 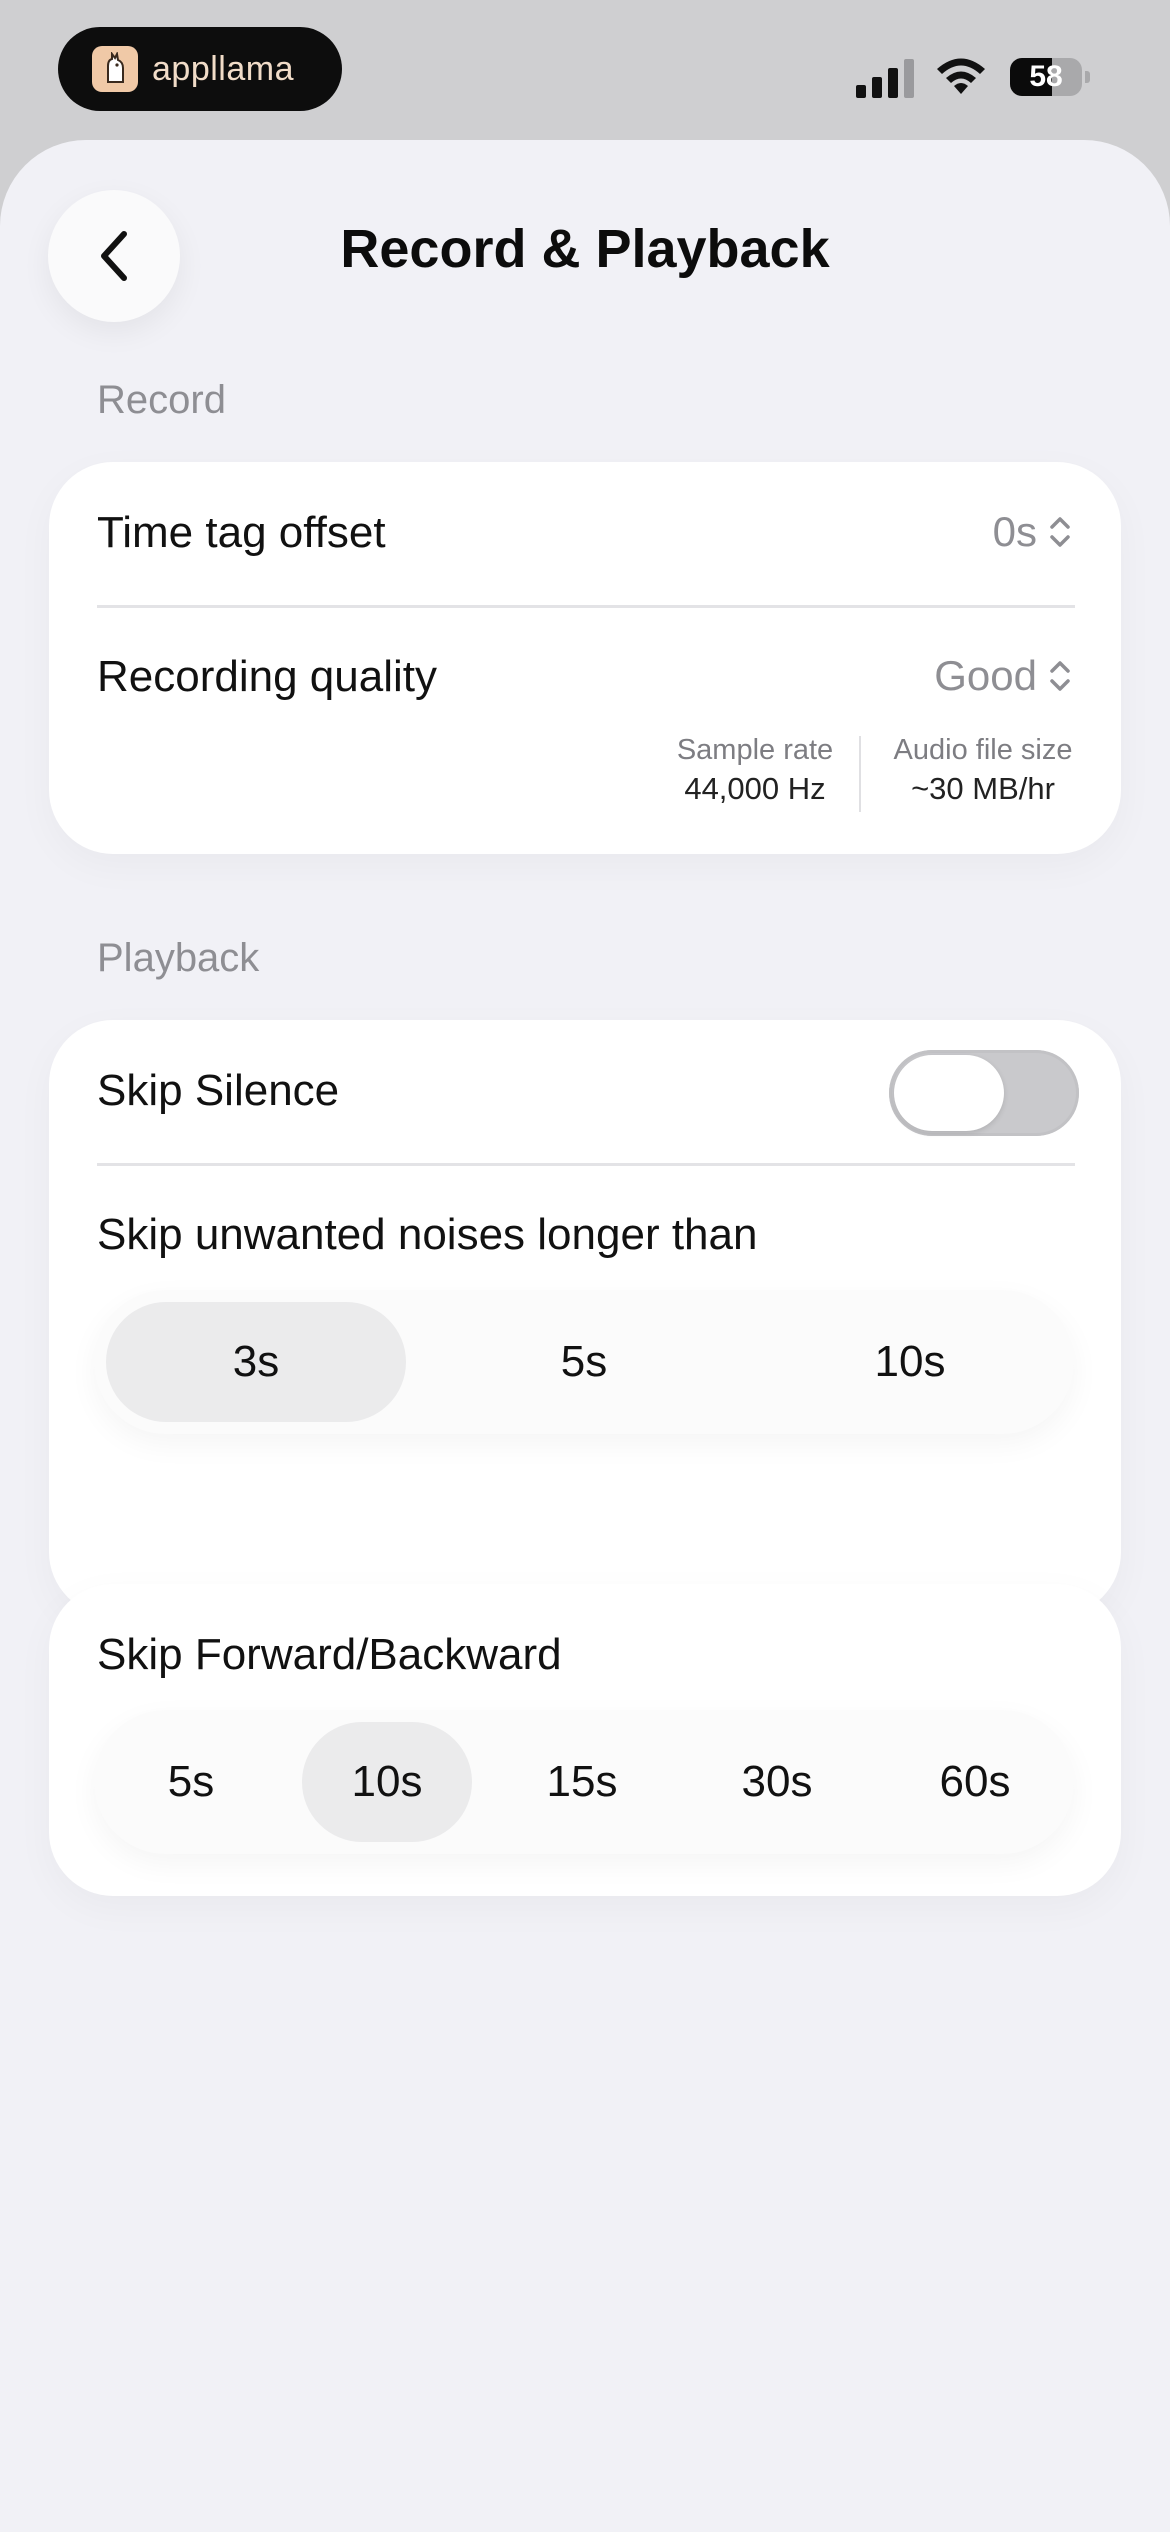 What do you see at coordinates (1014, 531) in the screenshot?
I see `time-tag-offset-value: 0s` at bounding box center [1014, 531].